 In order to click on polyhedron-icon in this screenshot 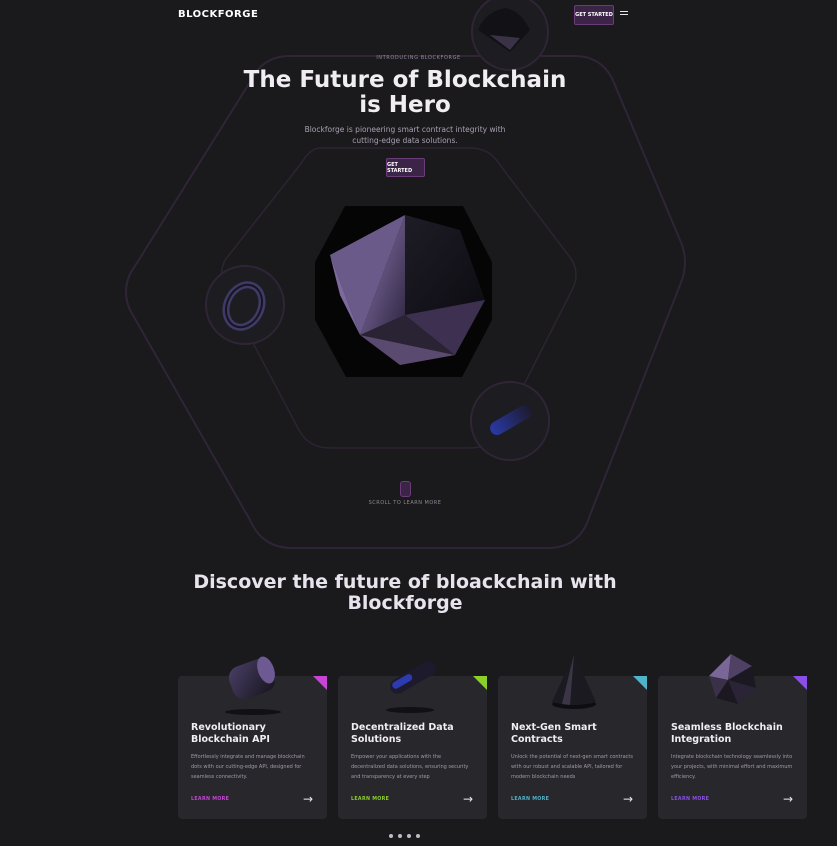, I will do `click(732, 679)`.